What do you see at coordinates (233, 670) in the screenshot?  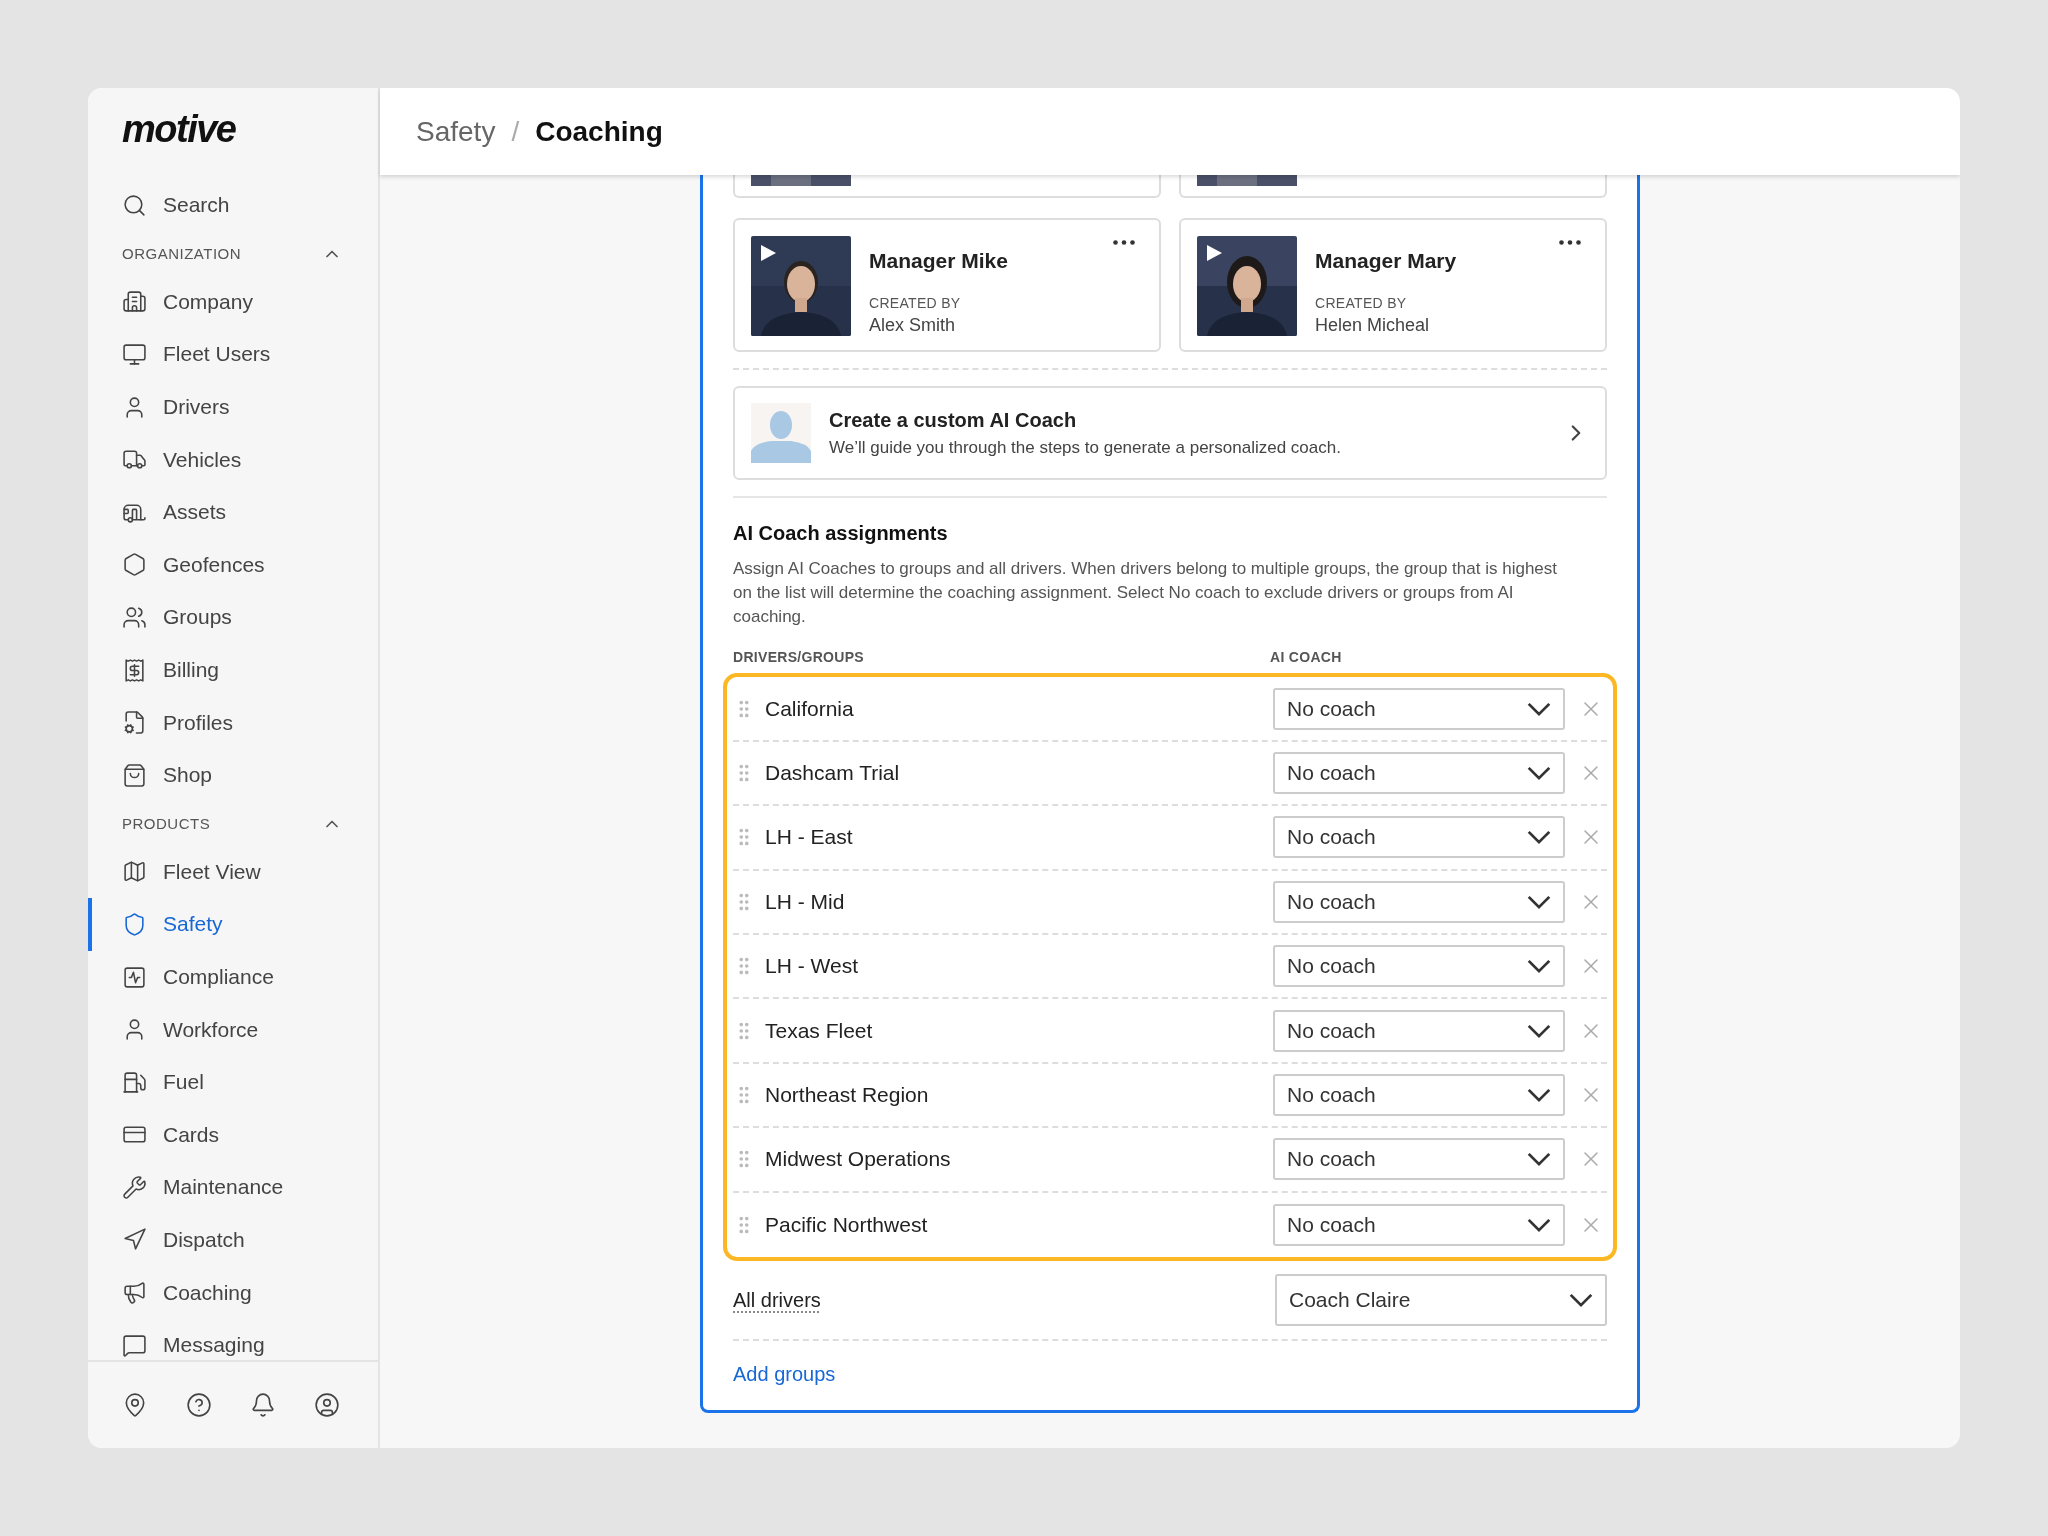 I see `nav-item: Billing` at bounding box center [233, 670].